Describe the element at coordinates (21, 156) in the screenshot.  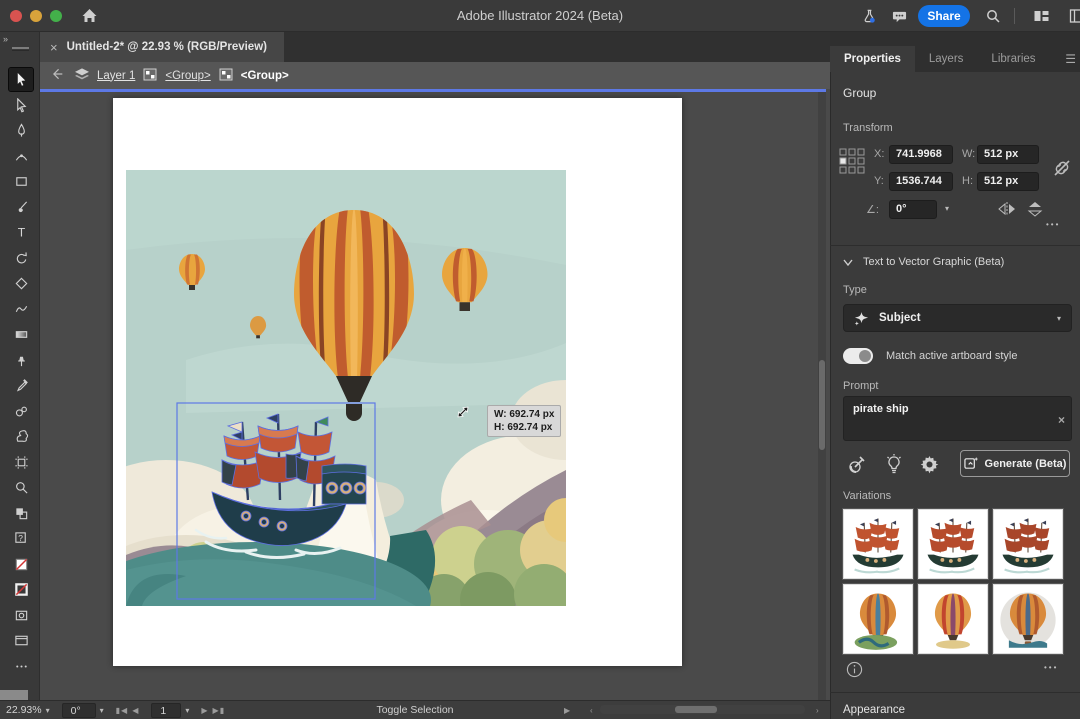
I see `curvature-tool` at that location.